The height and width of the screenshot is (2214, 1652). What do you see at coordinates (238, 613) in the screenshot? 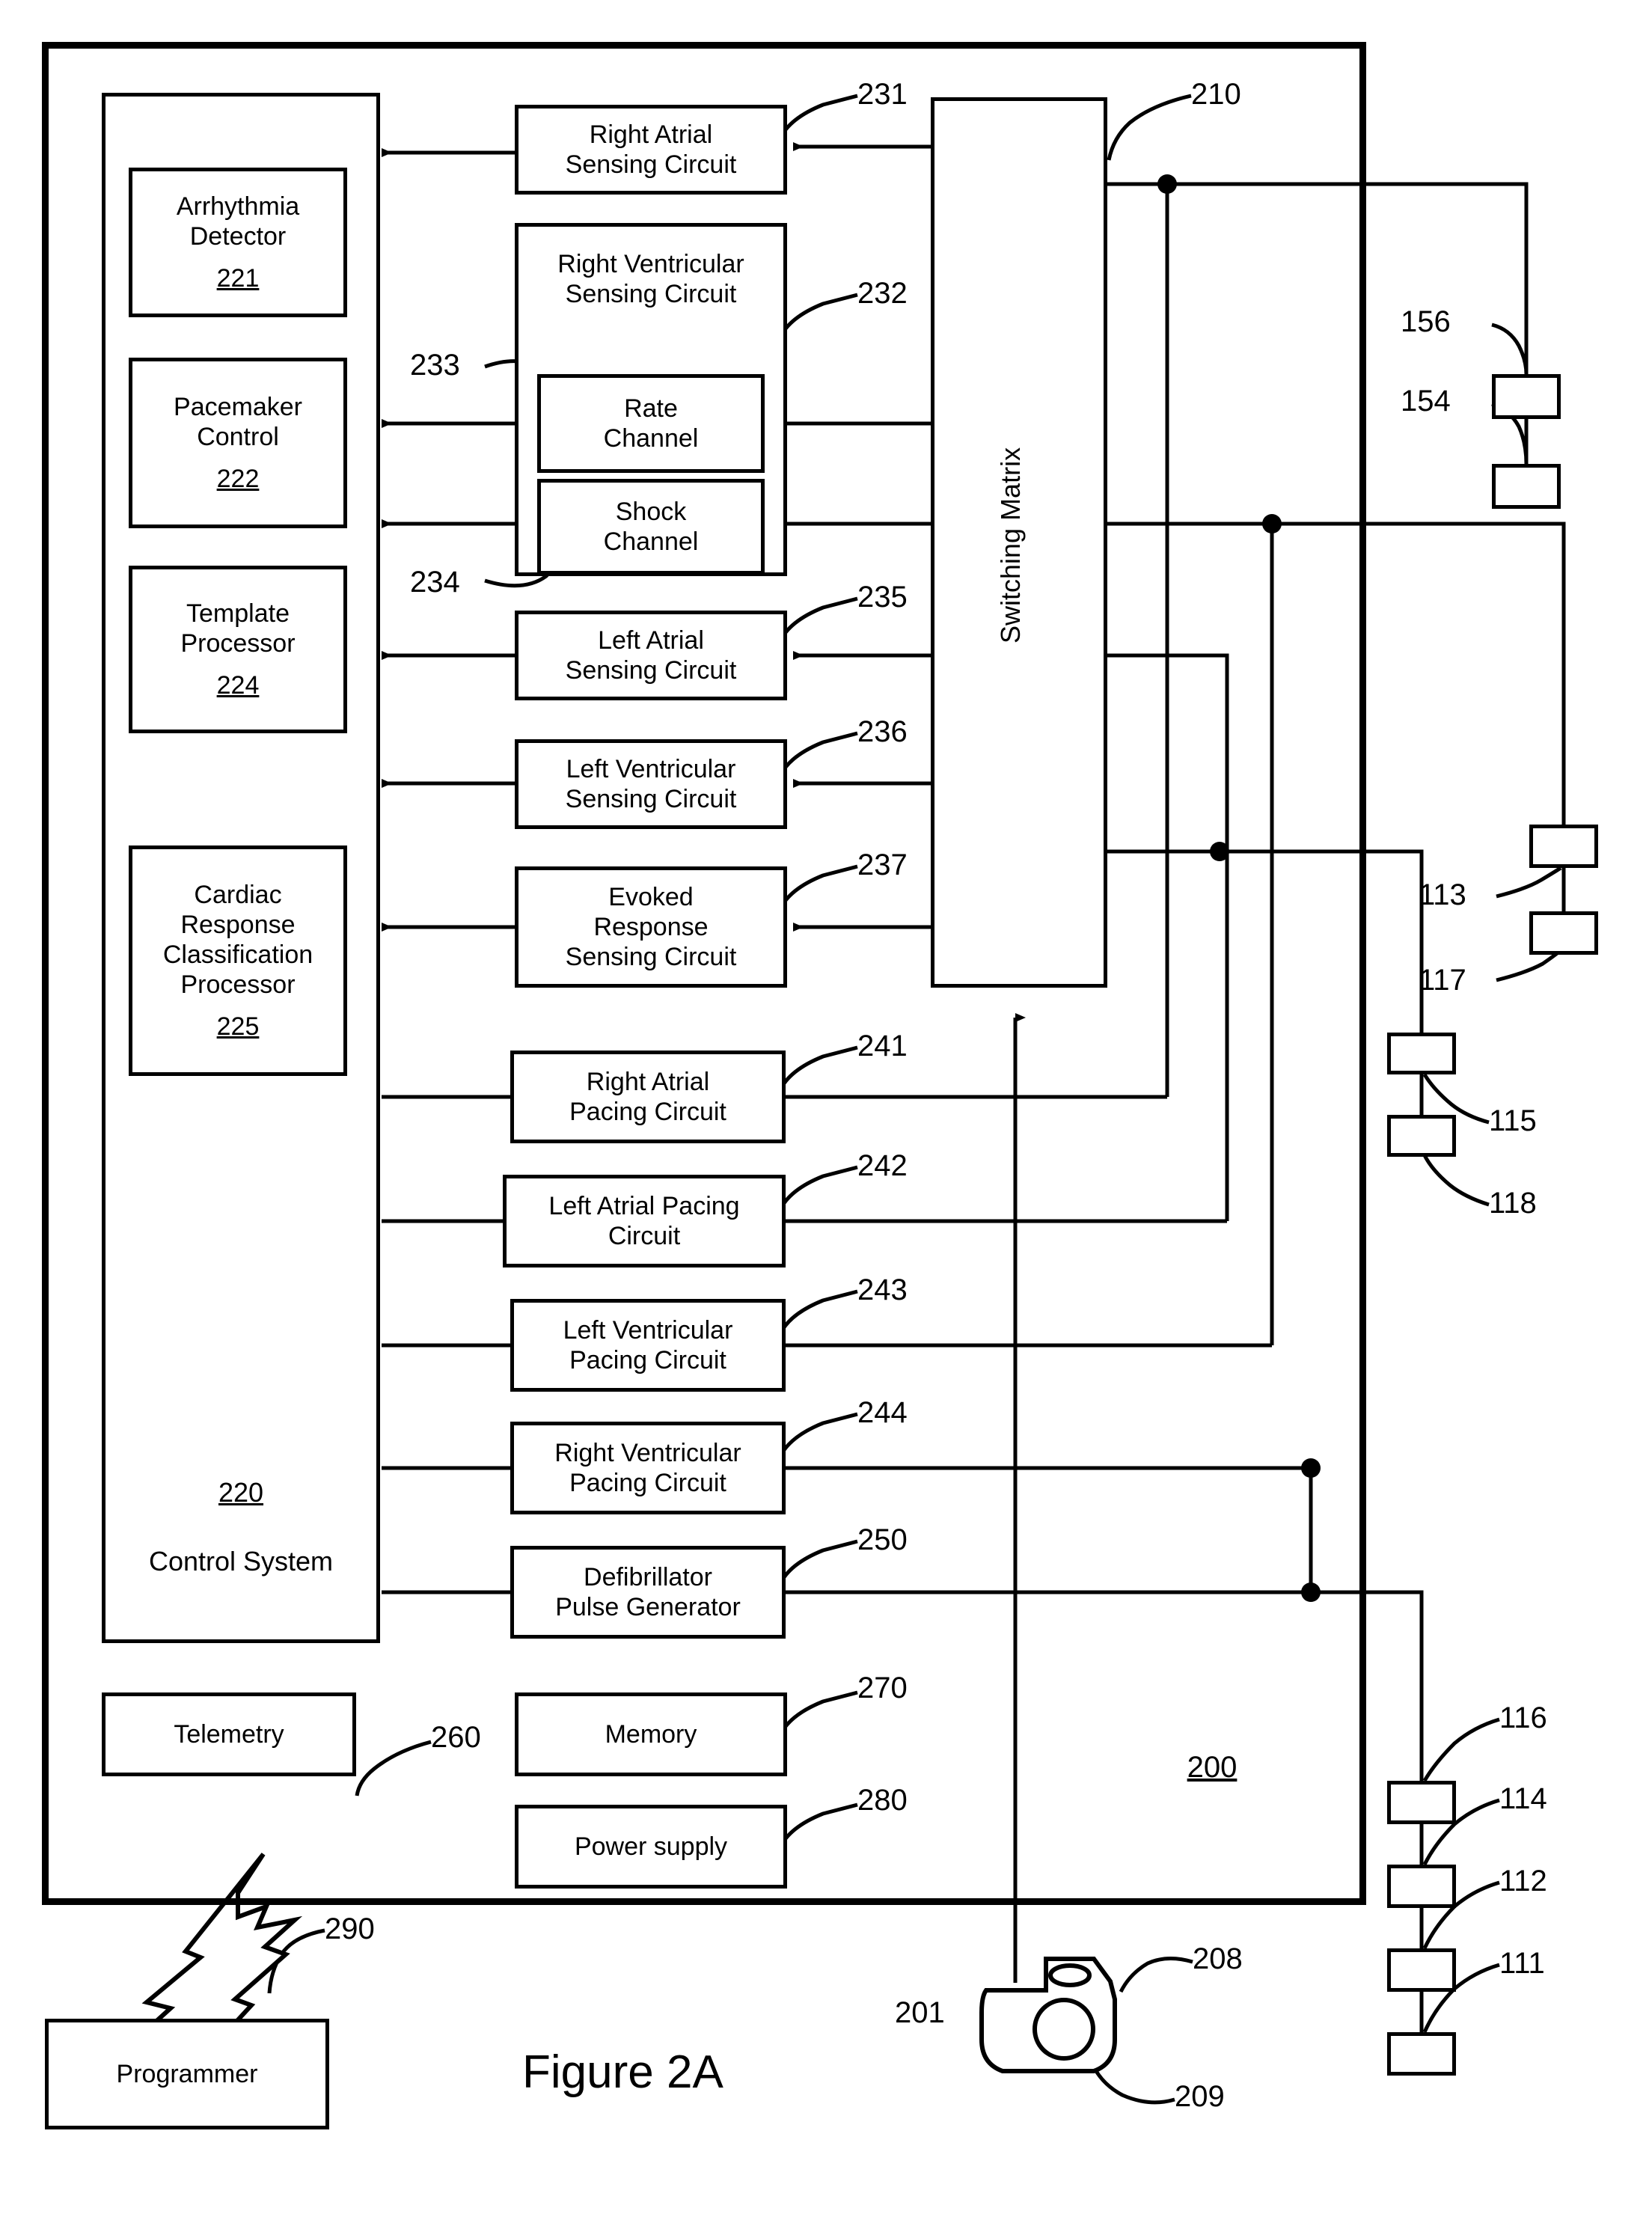
I see `template-processor-label-line1: Template` at bounding box center [238, 613].